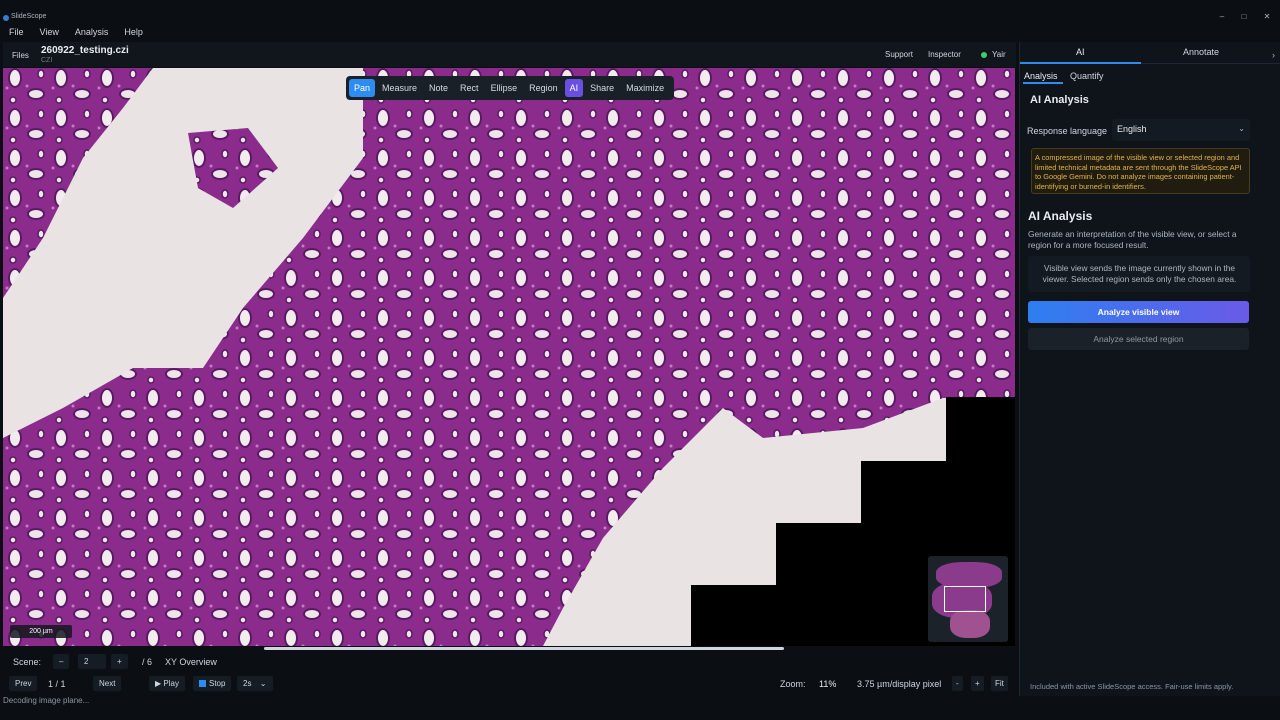 The image size is (1280, 720). I want to click on zoom-label: Zoom:, so click(793, 684).